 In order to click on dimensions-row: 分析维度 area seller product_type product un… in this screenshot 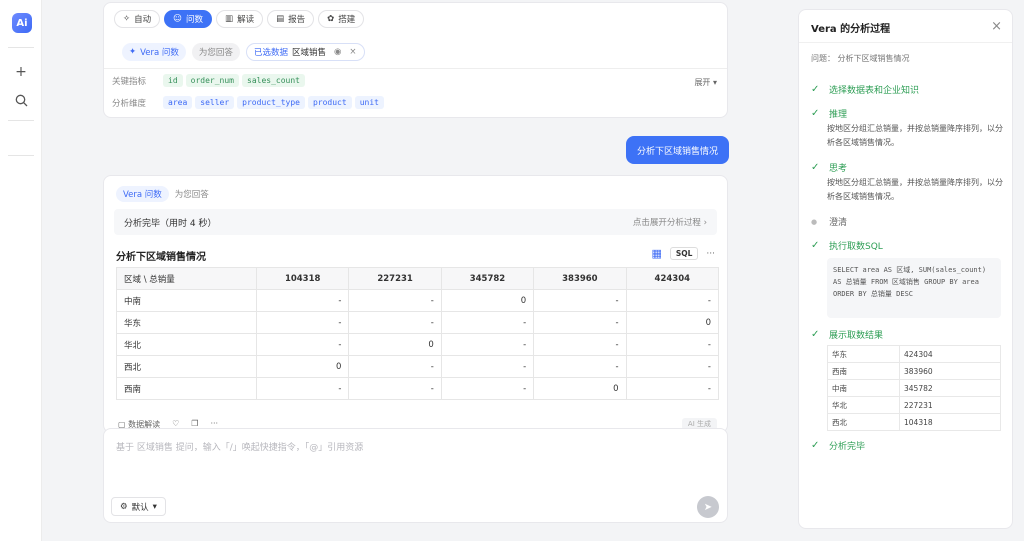, I will do `click(248, 102)`.